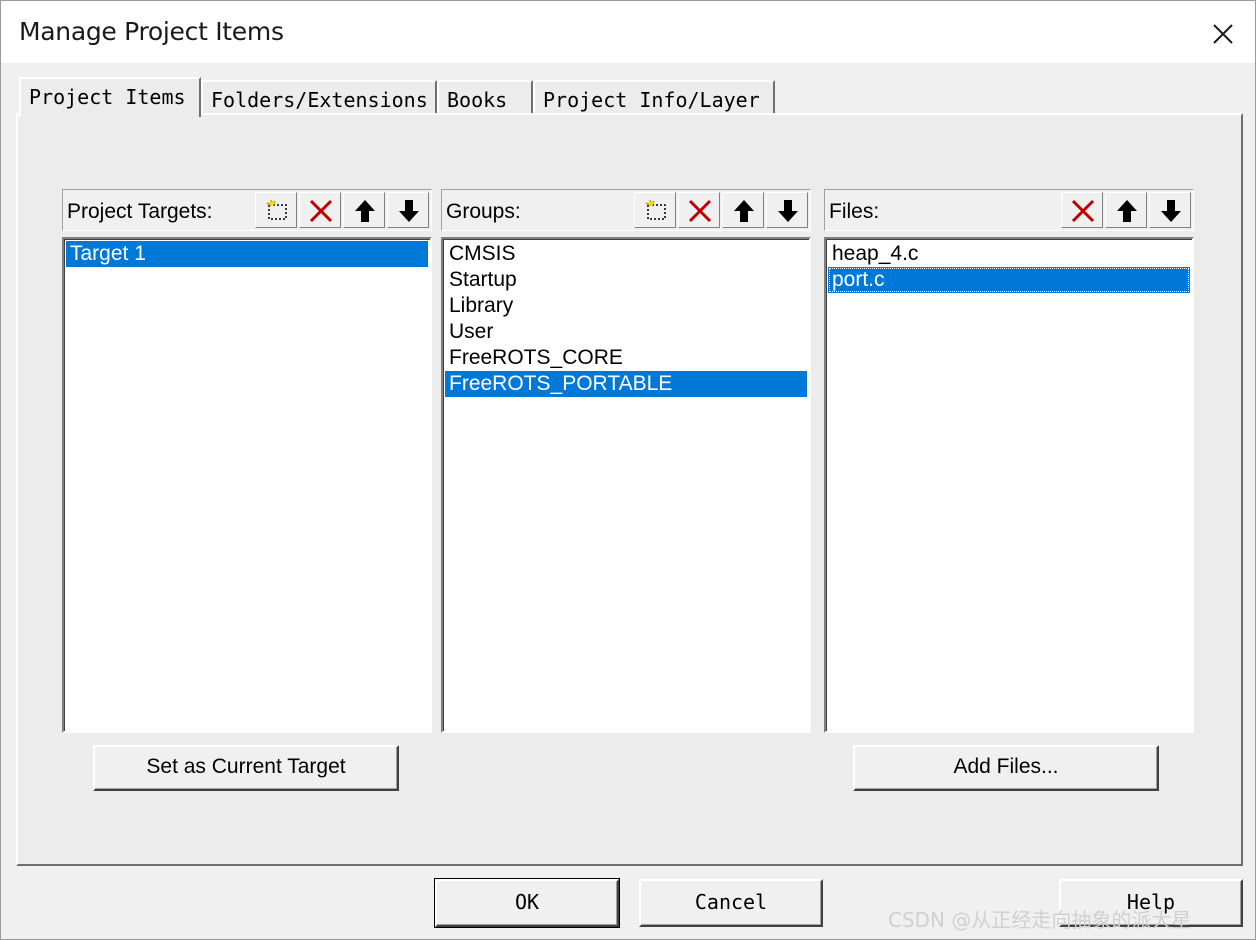  What do you see at coordinates (626, 280) in the screenshot?
I see `list-item: Startup` at bounding box center [626, 280].